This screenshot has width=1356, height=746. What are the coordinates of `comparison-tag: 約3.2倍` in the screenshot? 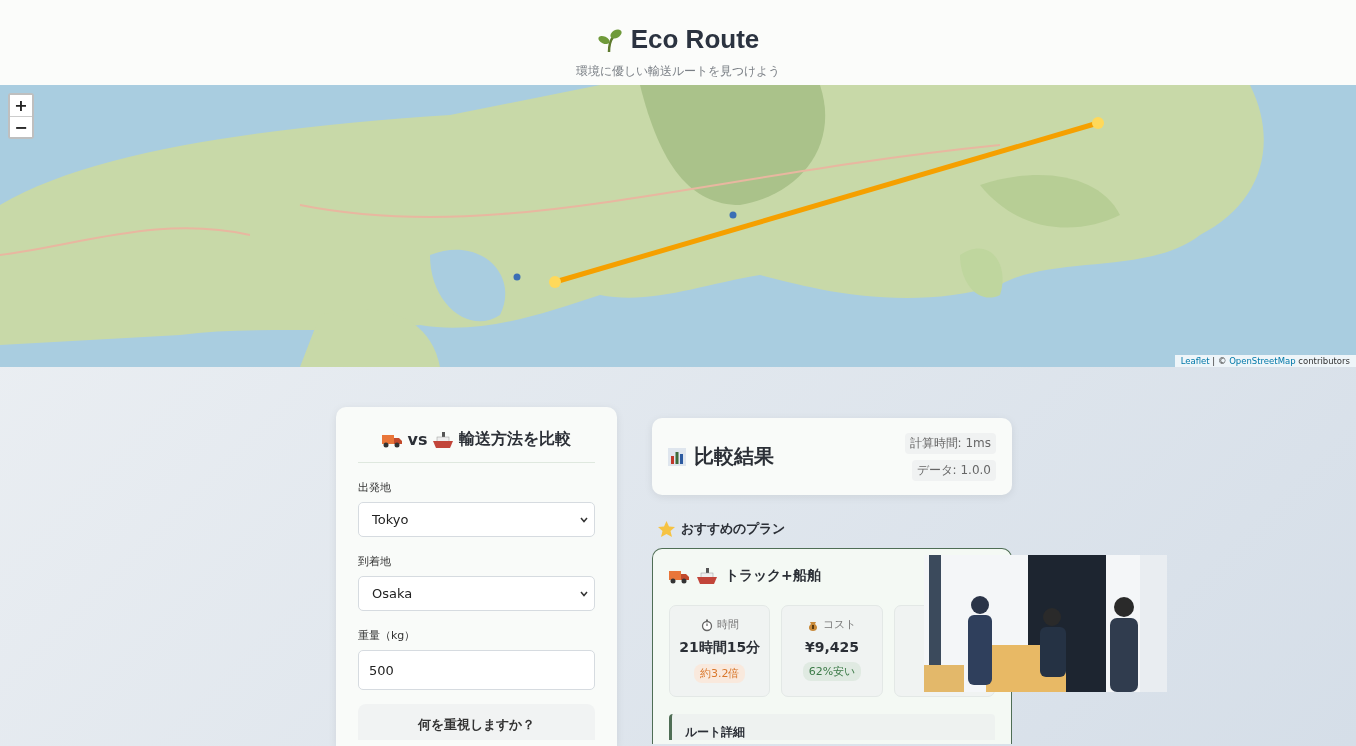 It's located at (719, 673).